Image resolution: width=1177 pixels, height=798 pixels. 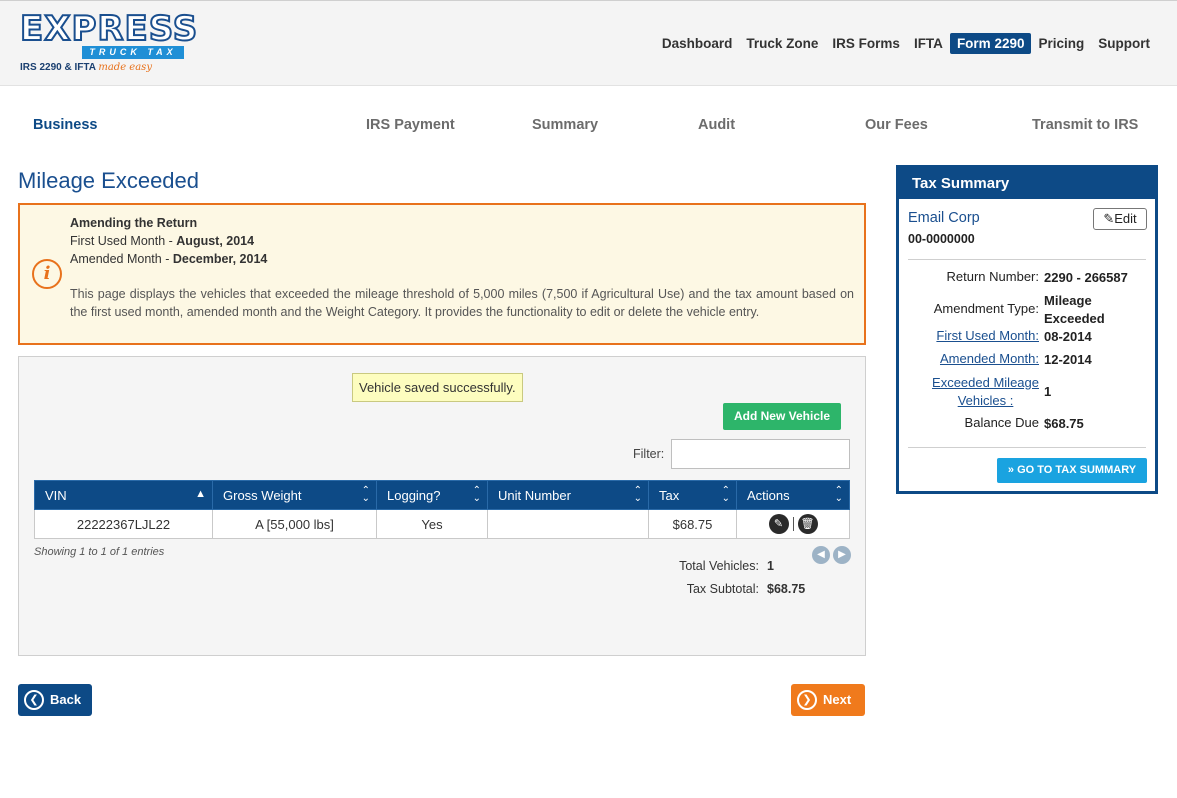 I want to click on tax-subtotal-label: Tax Subtotal:, so click(x=722, y=589).